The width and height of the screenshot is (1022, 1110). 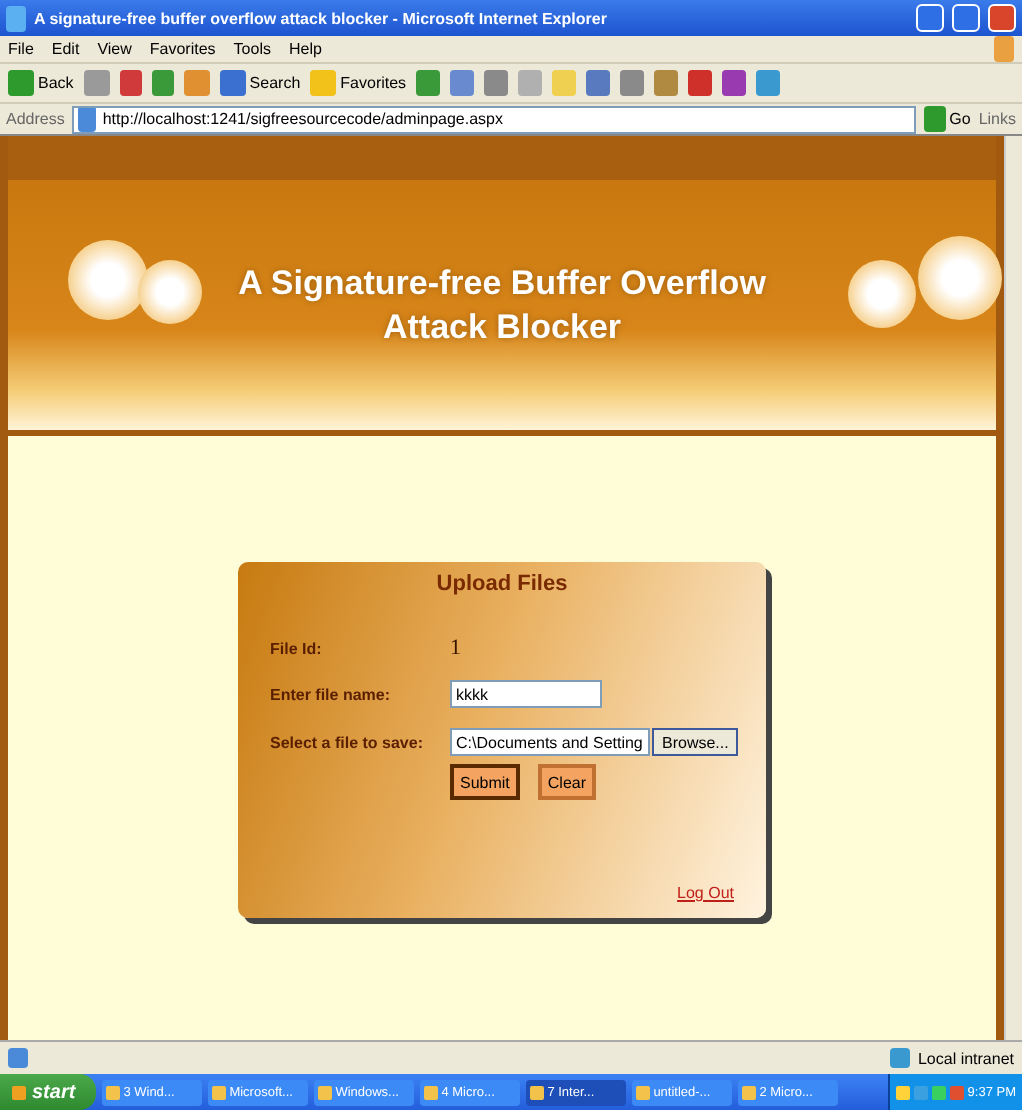 I want to click on back-button: Back, so click(x=41, y=83).